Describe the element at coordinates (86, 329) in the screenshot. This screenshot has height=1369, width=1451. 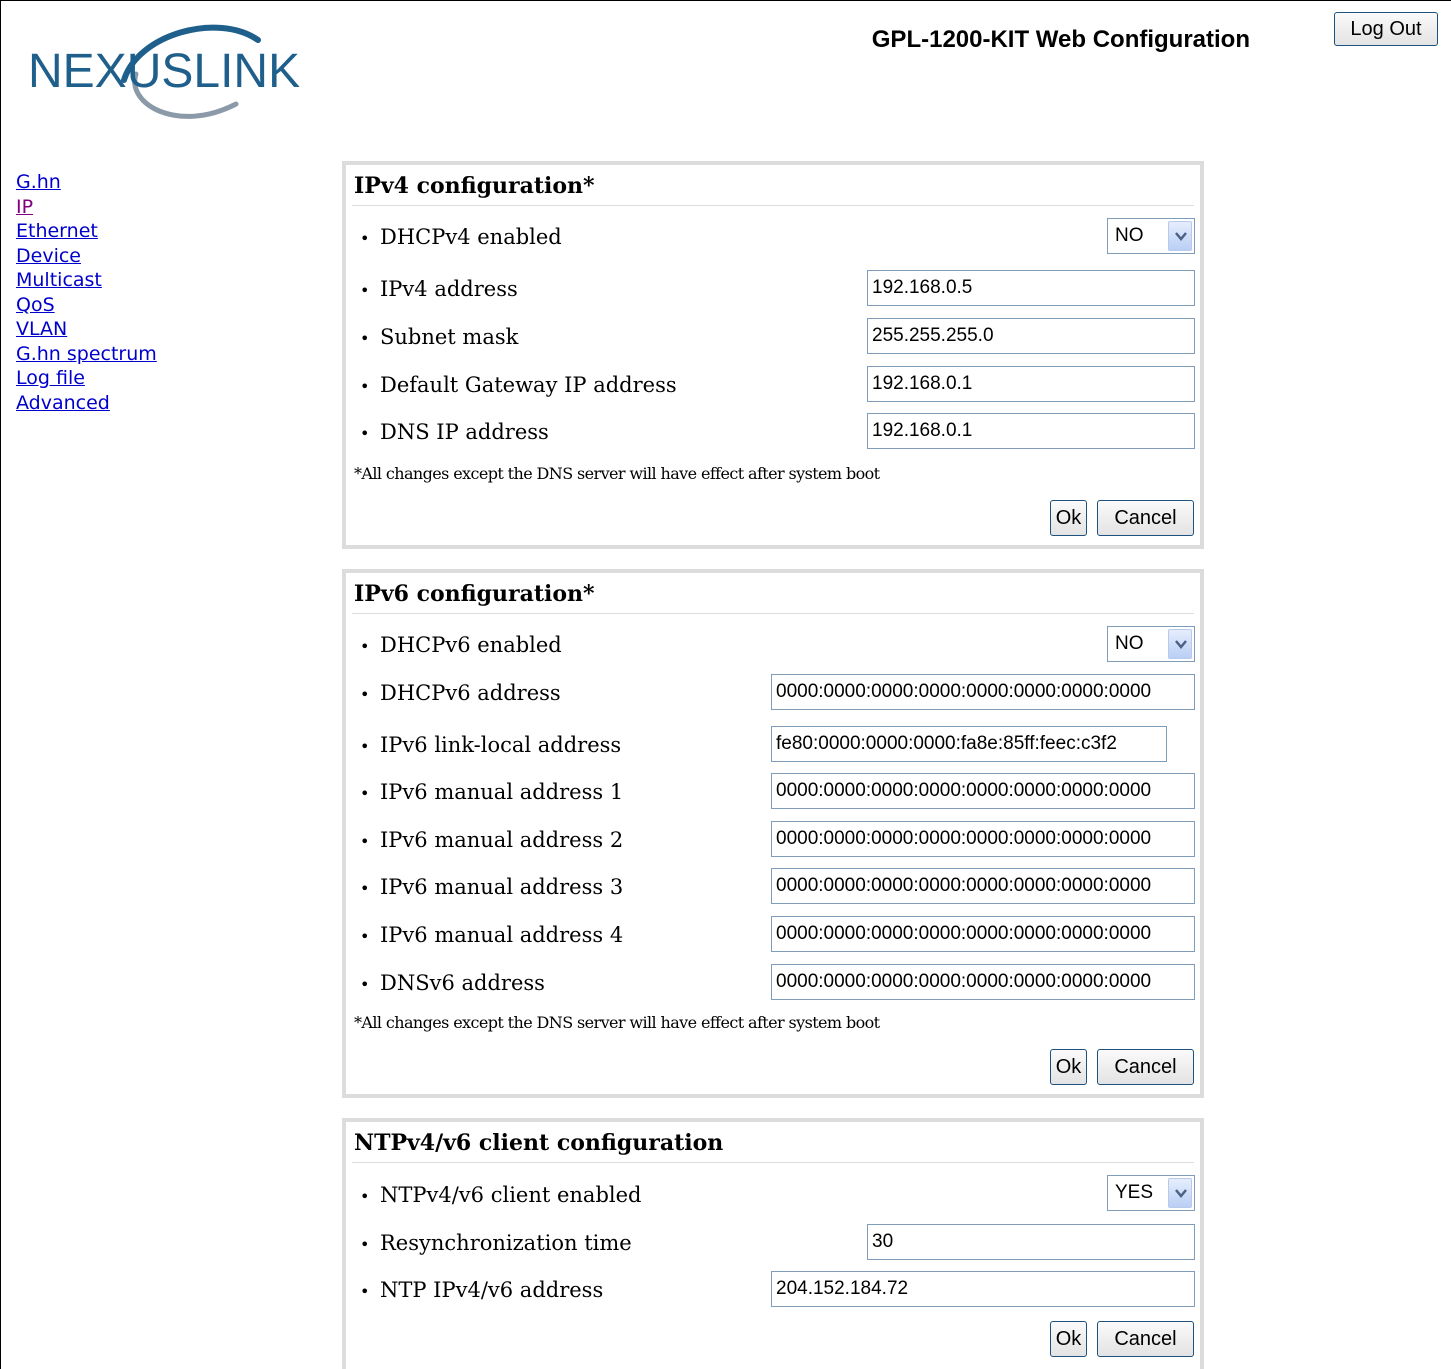
I see `sidebar-item-vlan: VLAN` at that location.